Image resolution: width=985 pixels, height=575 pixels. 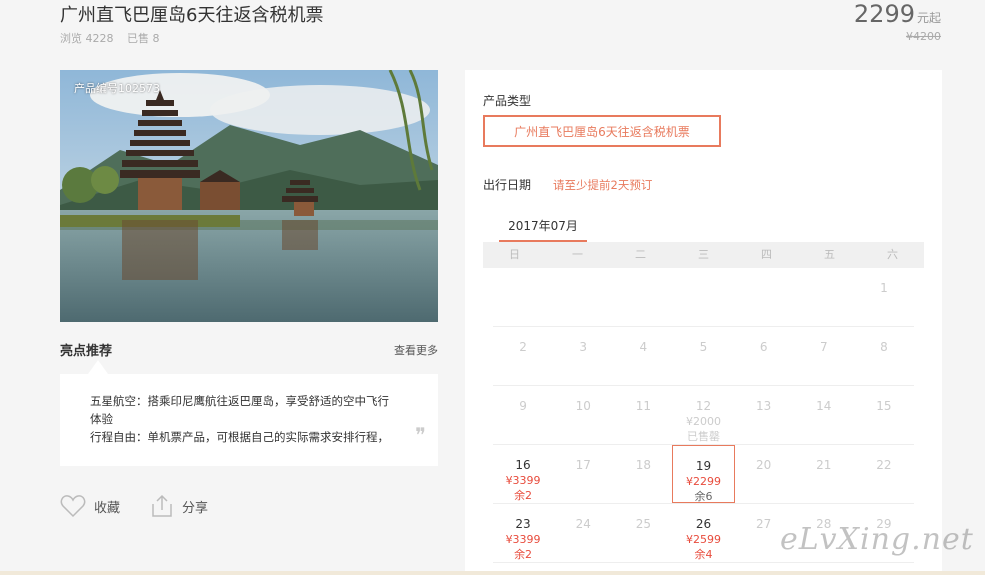 What do you see at coordinates (703, 406) in the screenshot?
I see `day-number: 12` at bounding box center [703, 406].